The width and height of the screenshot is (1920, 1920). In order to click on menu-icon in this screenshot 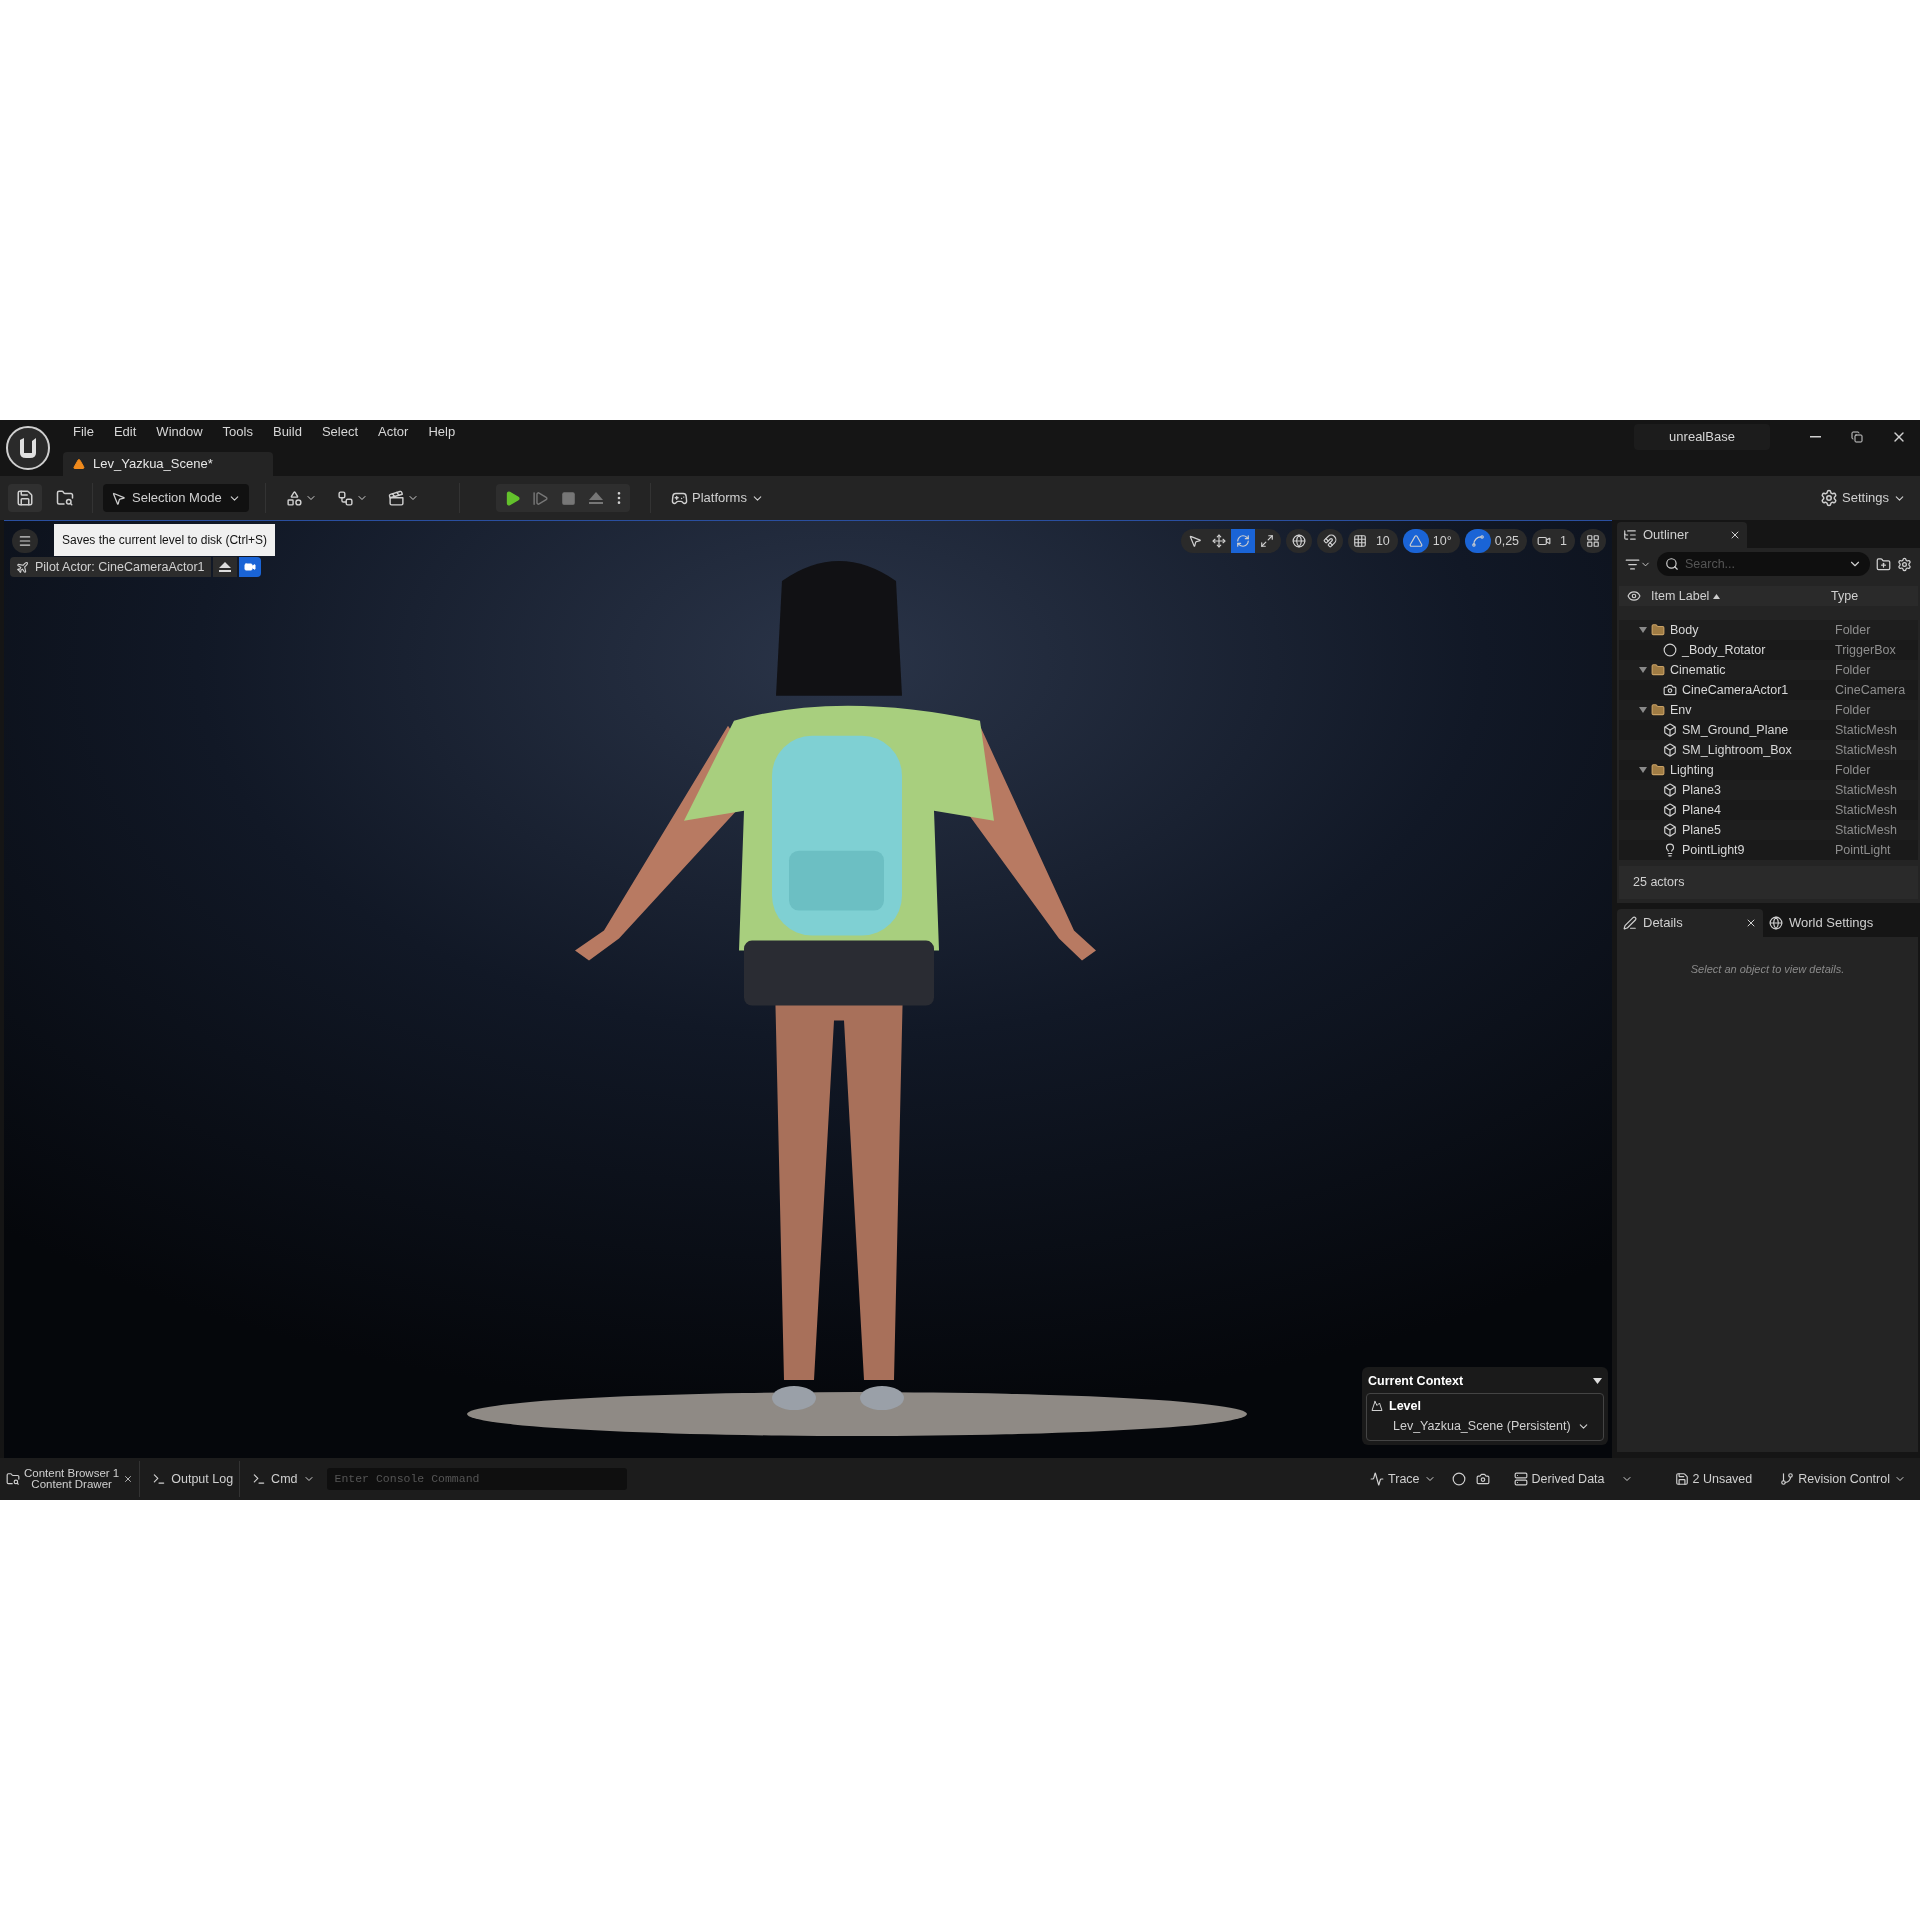, I will do `click(25, 541)`.